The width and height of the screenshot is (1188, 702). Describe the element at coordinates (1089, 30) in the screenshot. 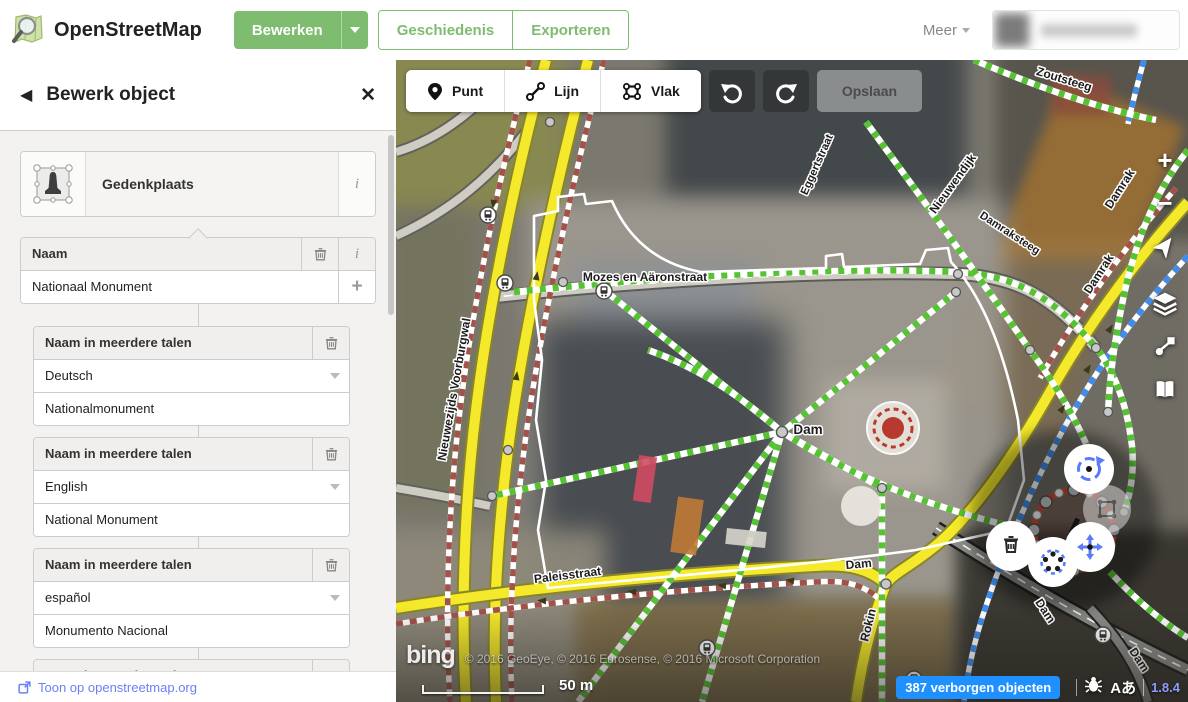

I see `username-blurred` at that location.